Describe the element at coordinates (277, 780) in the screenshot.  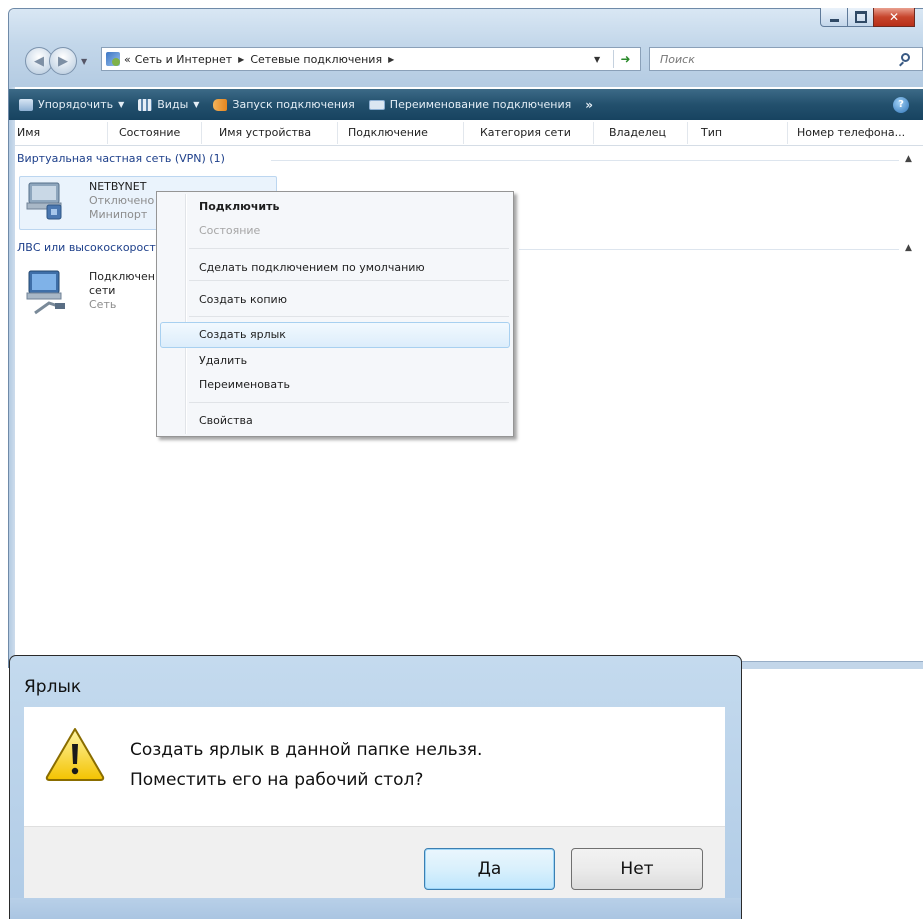
I see `dialog-message-line2: Поместить его на рабочий стол?` at that location.